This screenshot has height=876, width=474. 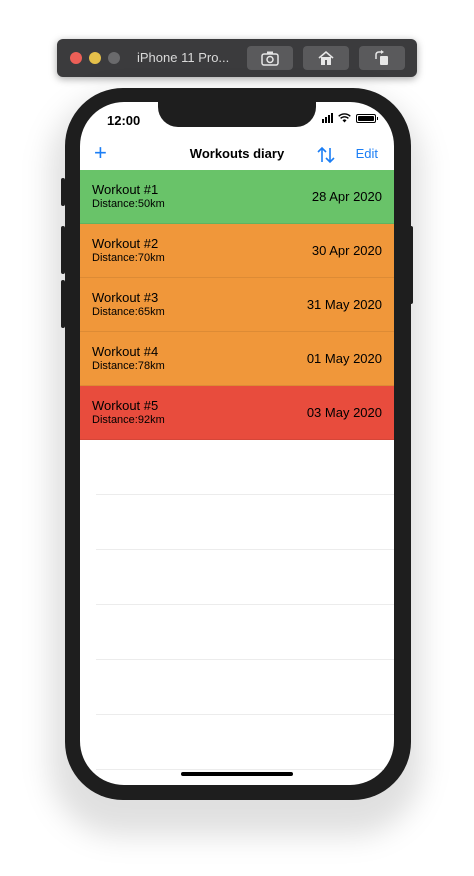 What do you see at coordinates (237, 413) in the screenshot?
I see `workout-row: Workout #5 Distance:92km 03 May 2020` at bounding box center [237, 413].